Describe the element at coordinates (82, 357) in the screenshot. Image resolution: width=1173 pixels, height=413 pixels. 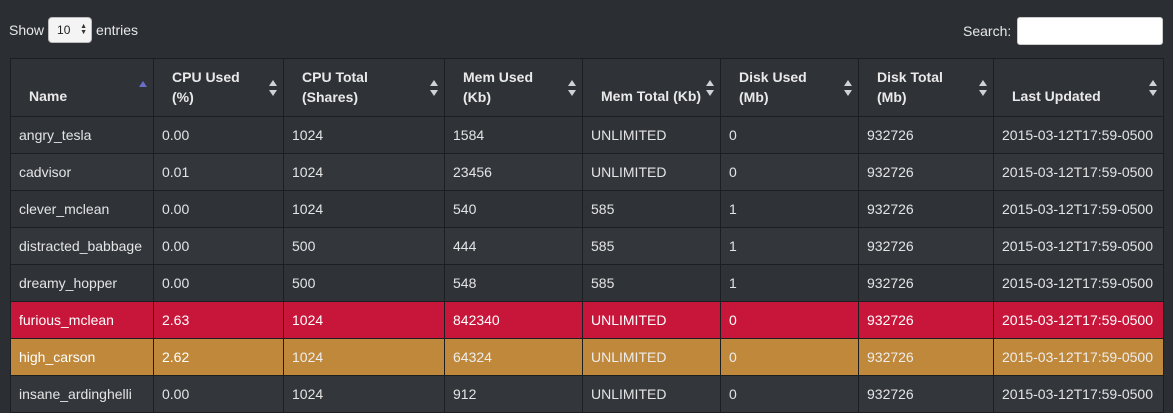
I see `cell-name: high_carson` at that location.